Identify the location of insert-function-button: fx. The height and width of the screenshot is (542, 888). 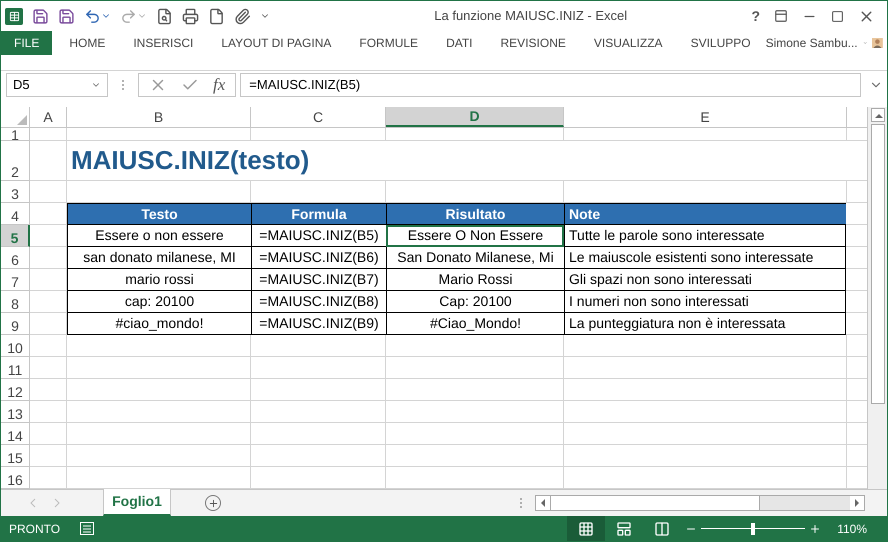
(219, 85).